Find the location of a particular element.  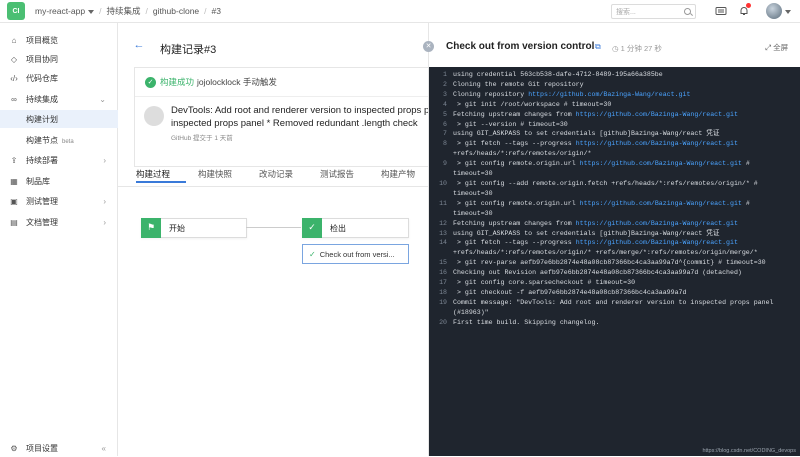

stage-start: ⚑ 开始 is located at coordinates (194, 227).